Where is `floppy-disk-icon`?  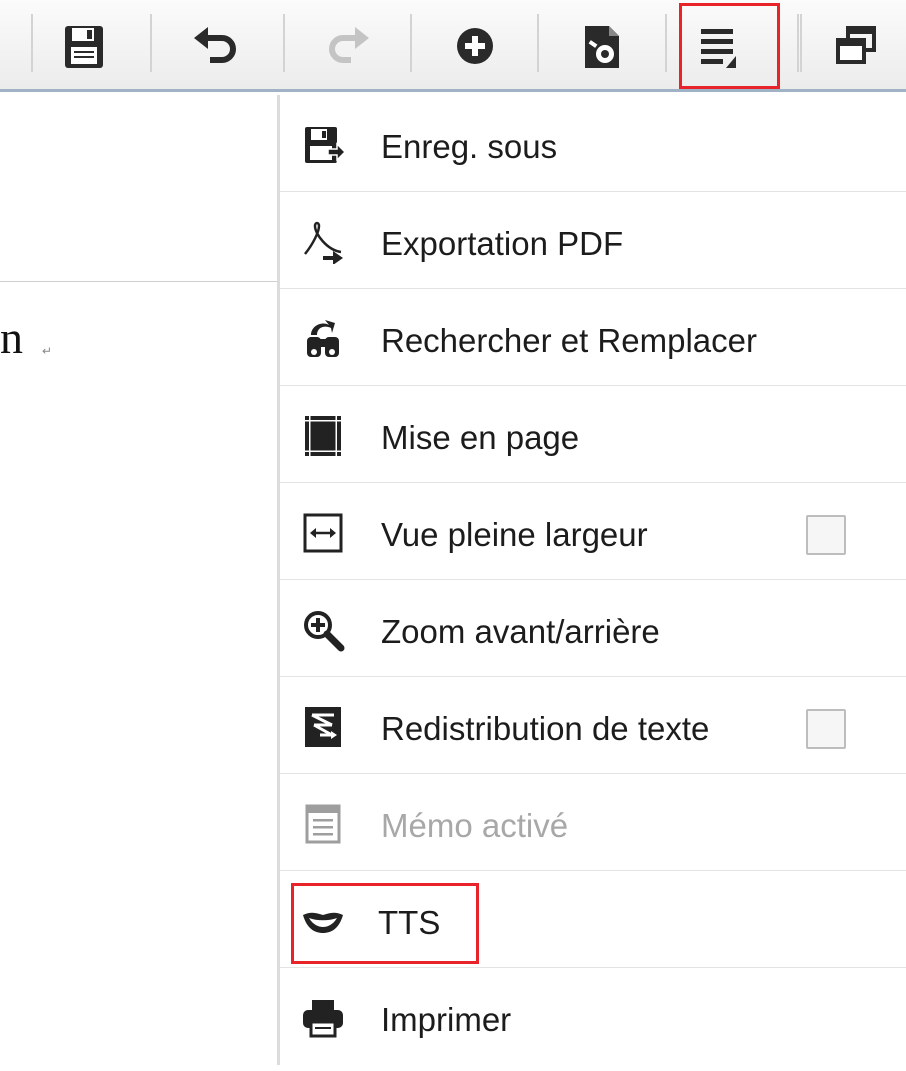 floppy-disk-icon is located at coordinates (84, 47).